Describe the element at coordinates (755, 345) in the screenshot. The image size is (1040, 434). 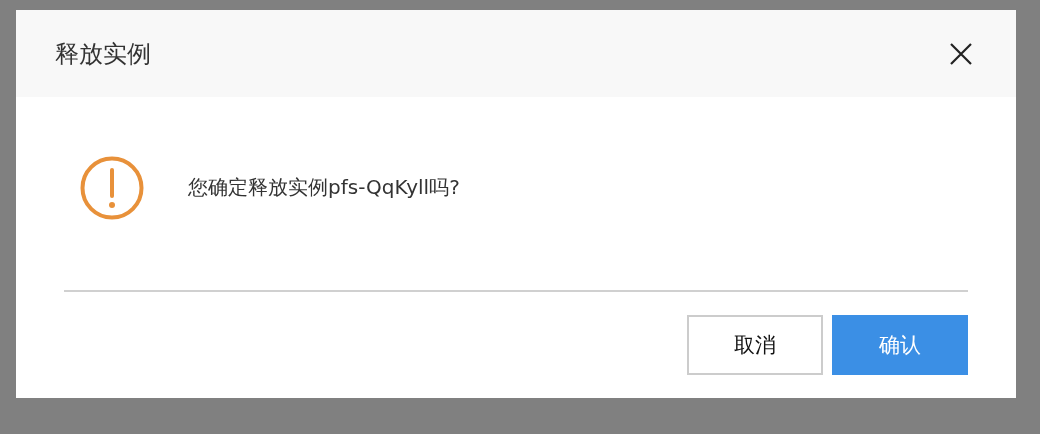
I see `cancel-button: 取消` at that location.